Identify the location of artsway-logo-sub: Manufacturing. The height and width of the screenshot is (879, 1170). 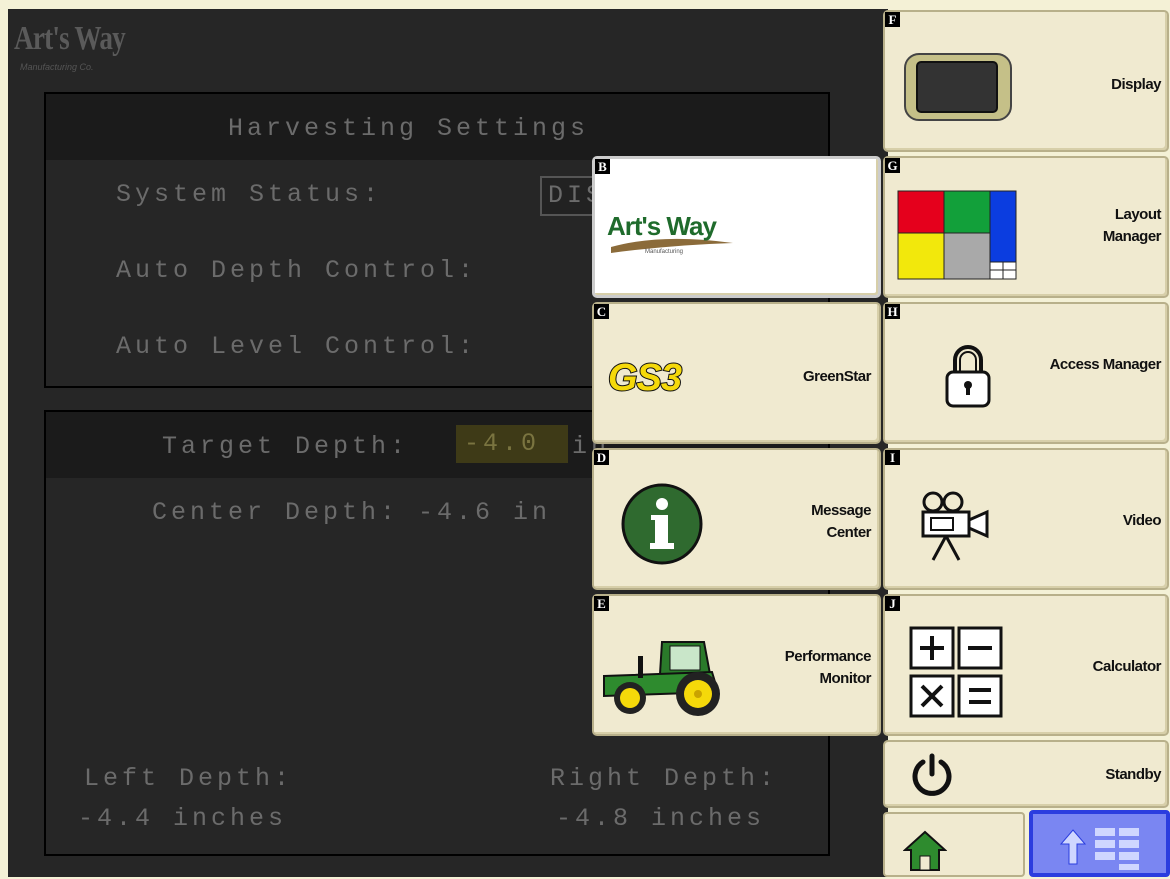
(664, 252).